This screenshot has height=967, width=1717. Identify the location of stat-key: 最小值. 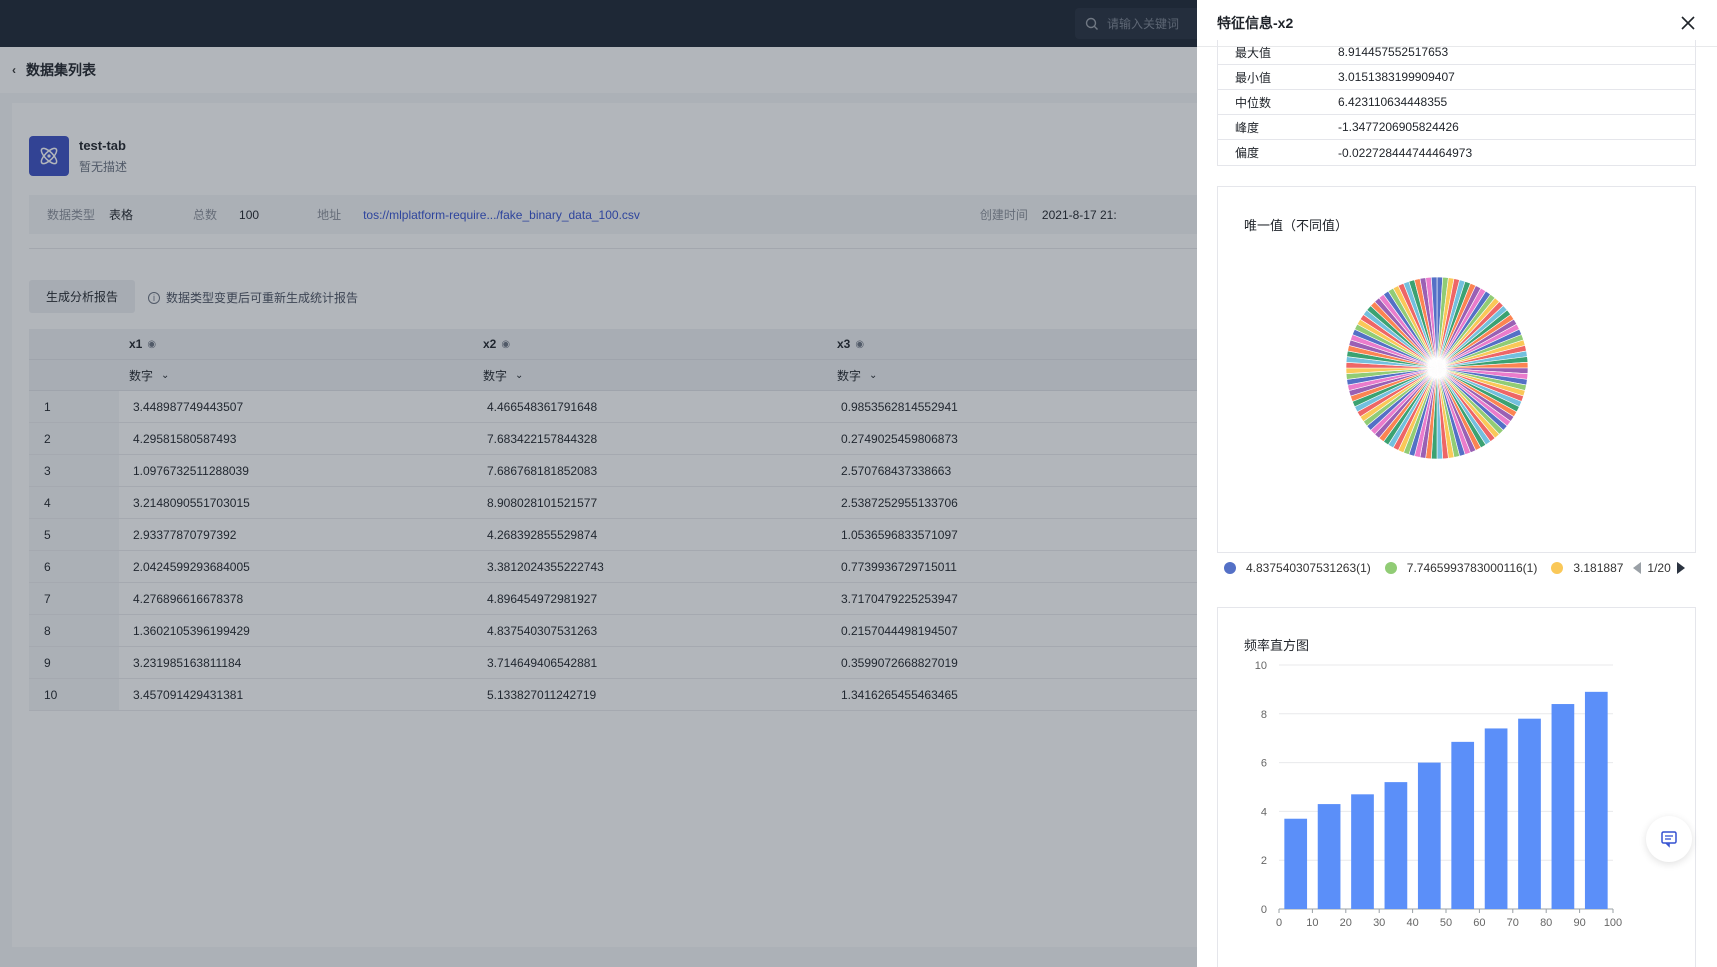
(1253, 77).